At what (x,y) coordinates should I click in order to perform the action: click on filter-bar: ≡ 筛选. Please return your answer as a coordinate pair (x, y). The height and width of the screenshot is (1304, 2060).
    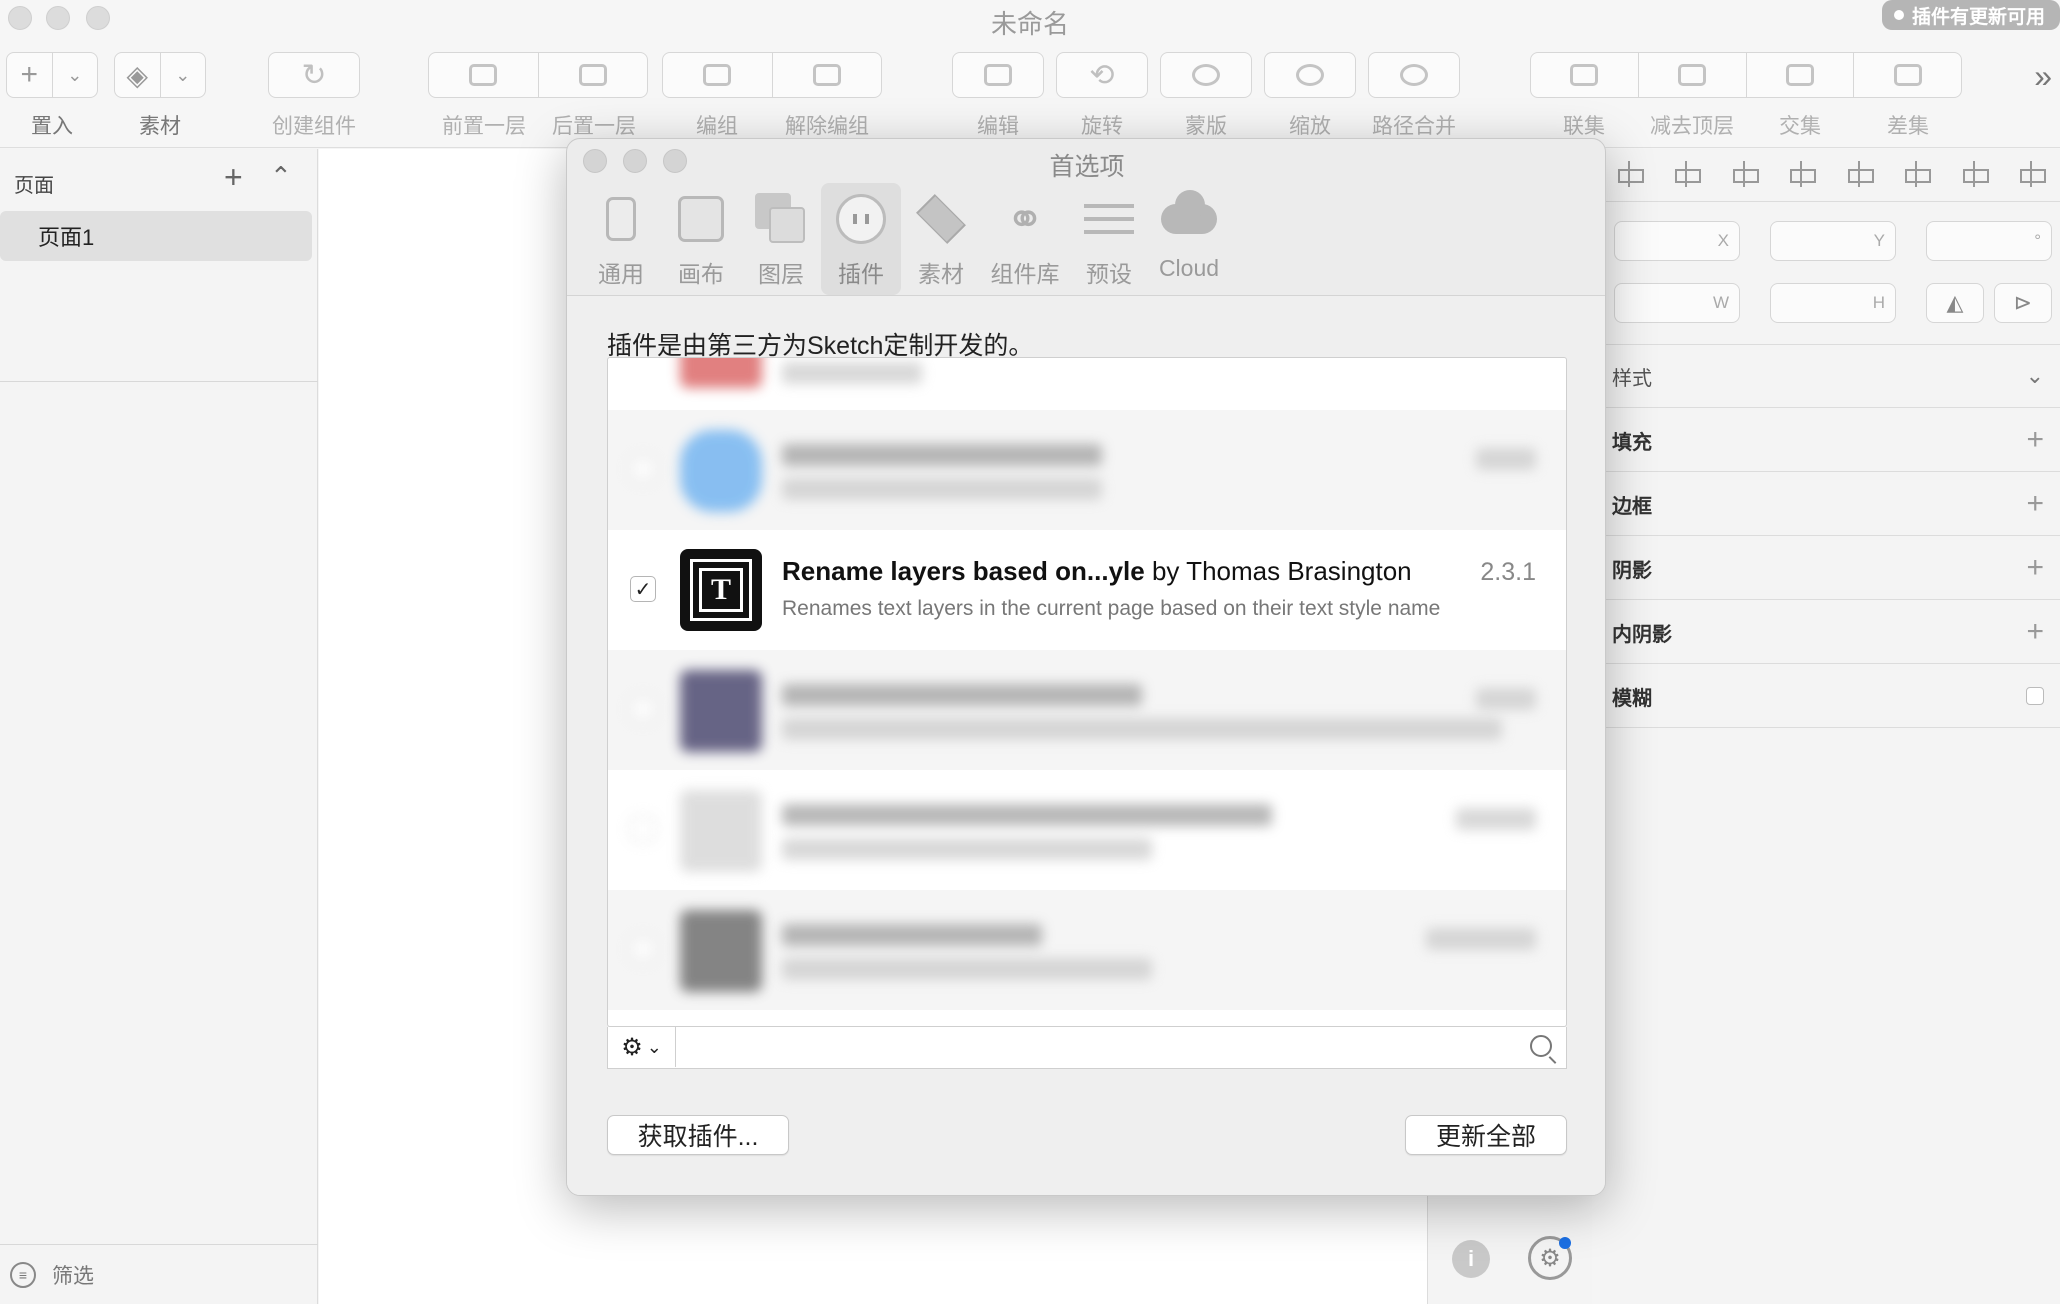
    Looking at the image, I should click on (159, 1274).